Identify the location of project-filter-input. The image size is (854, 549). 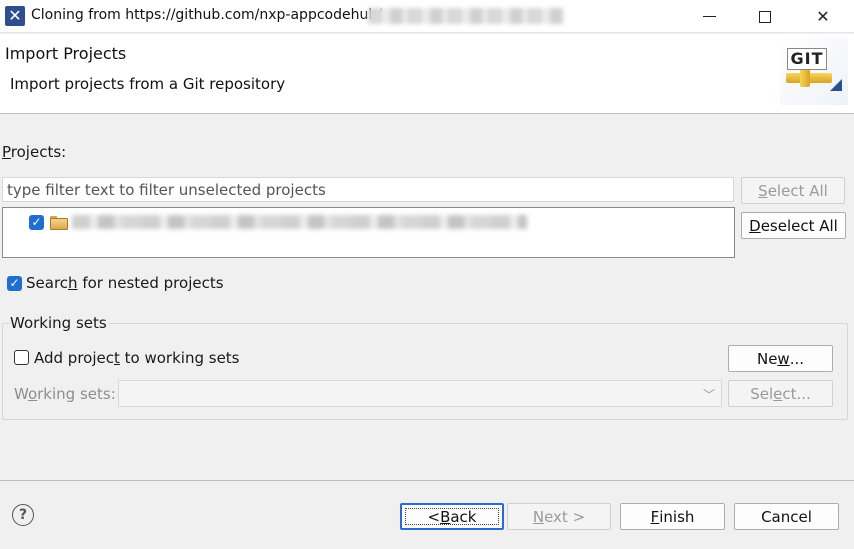
(368, 189).